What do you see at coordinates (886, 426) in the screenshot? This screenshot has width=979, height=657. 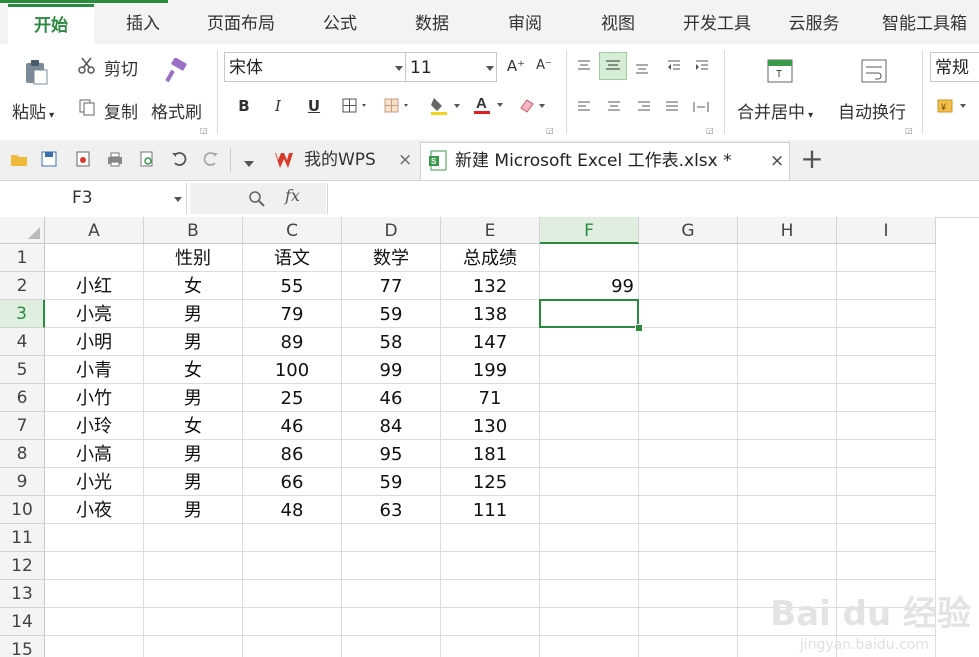 I see `cell-i7` at bounding box center [886, 426].